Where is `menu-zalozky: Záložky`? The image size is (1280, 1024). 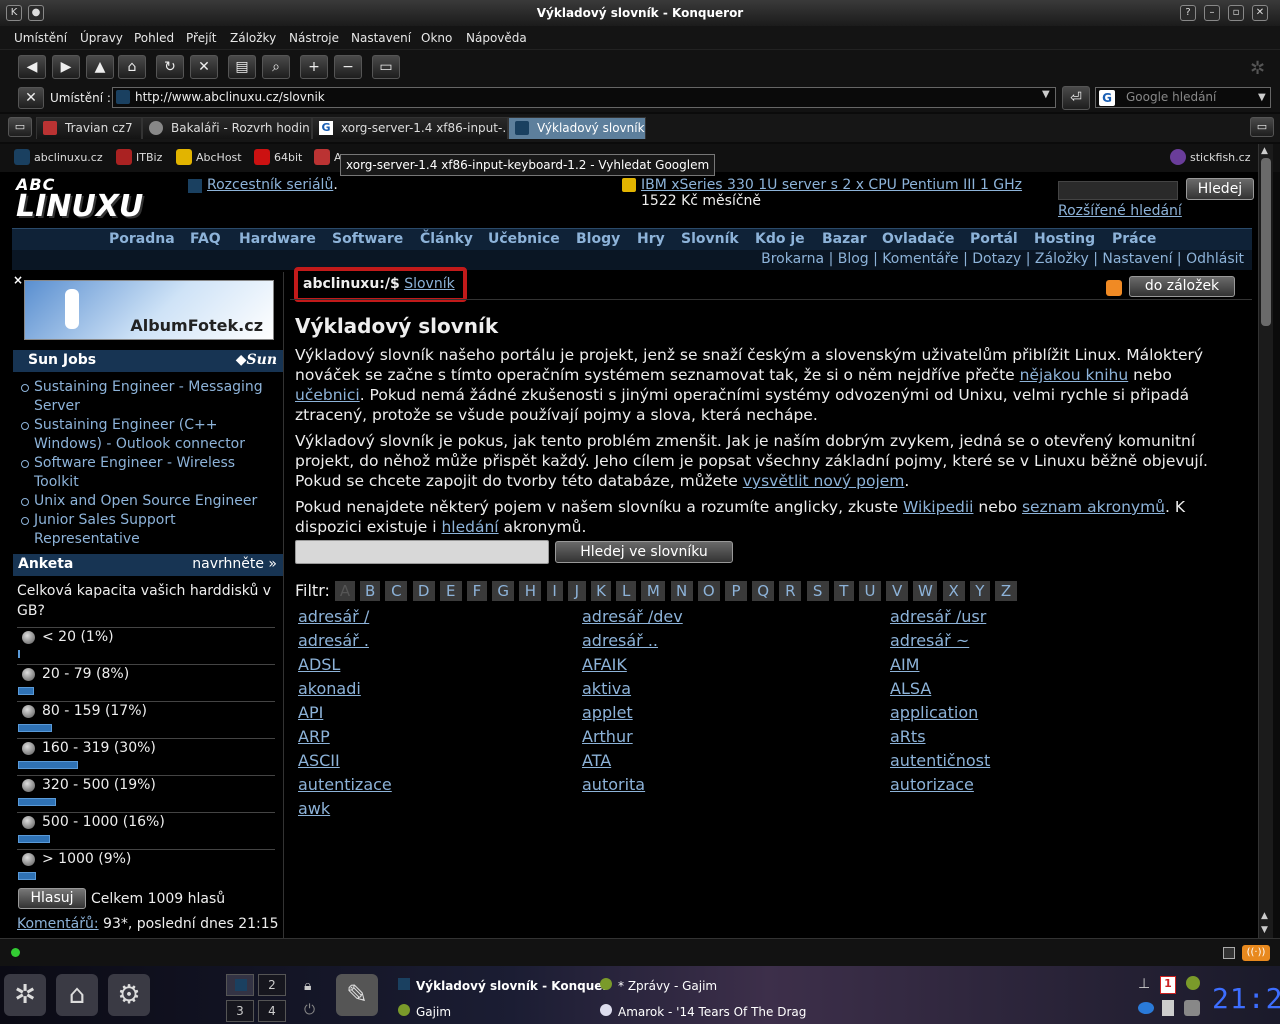
menu-zalozky: Záložky is located at coordinates (253, 38).